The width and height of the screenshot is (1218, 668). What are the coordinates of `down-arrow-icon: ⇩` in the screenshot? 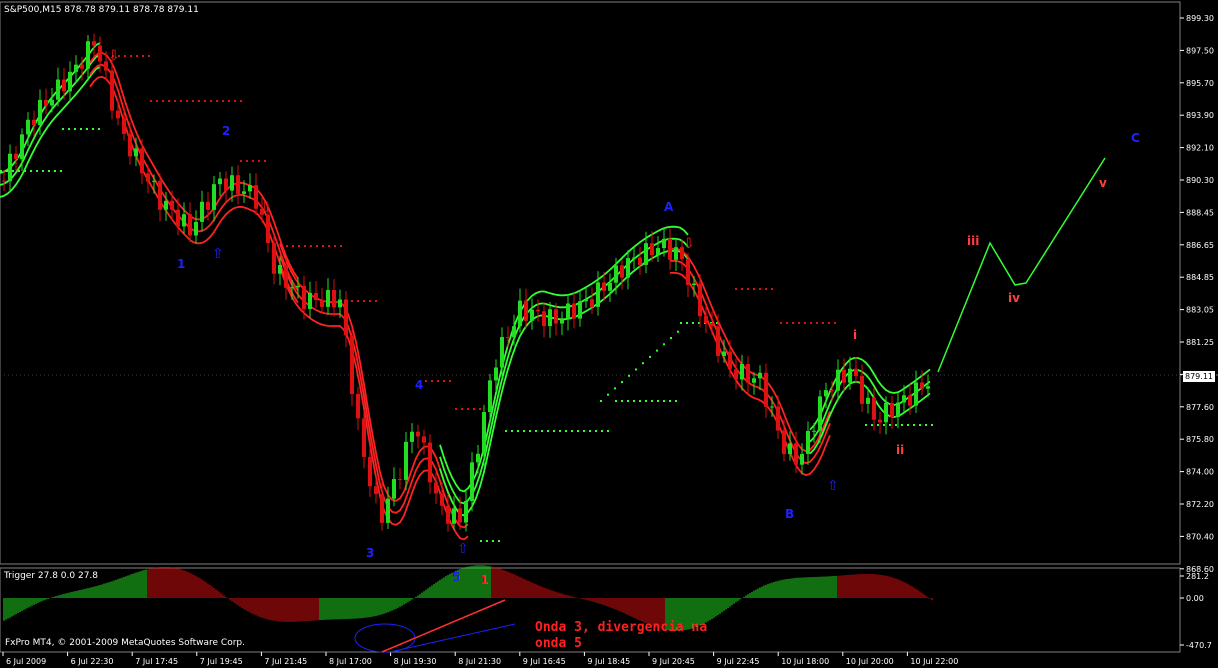 It's located at (266, 208).